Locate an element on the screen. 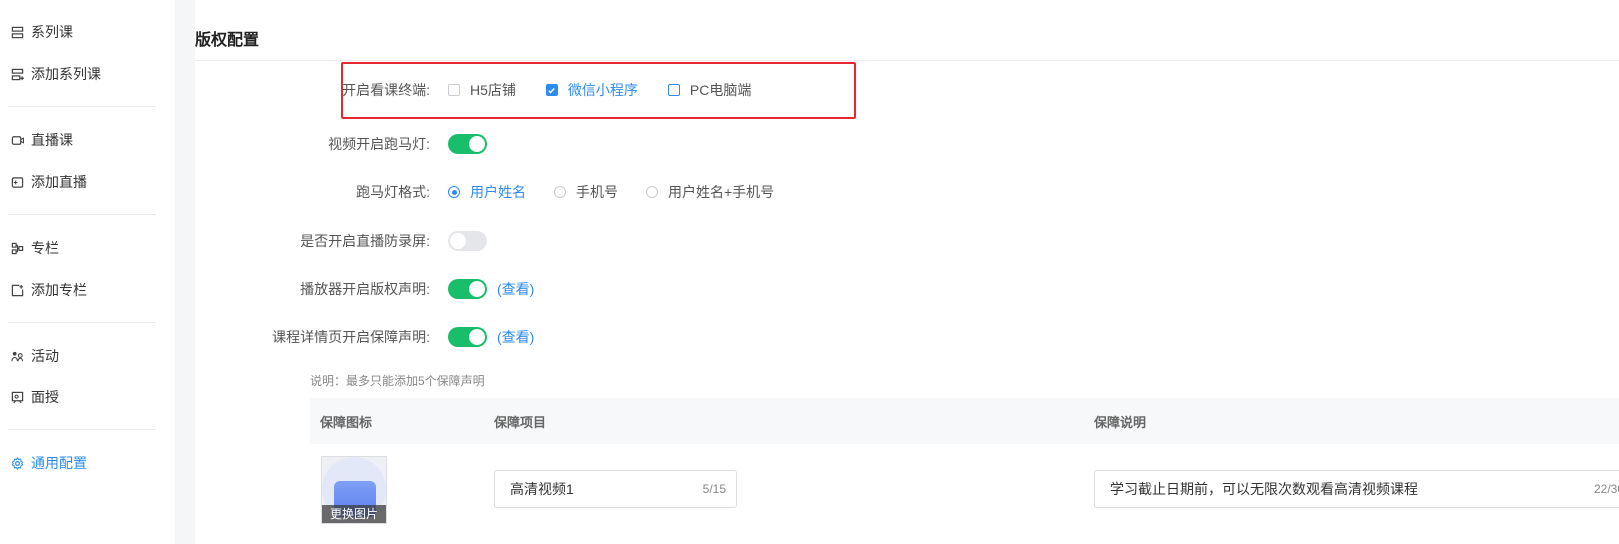 The image size is (1619, 544). guarantee-note: 说明：最多只能添加5个保障声明 is located at coordinates (397, 381).